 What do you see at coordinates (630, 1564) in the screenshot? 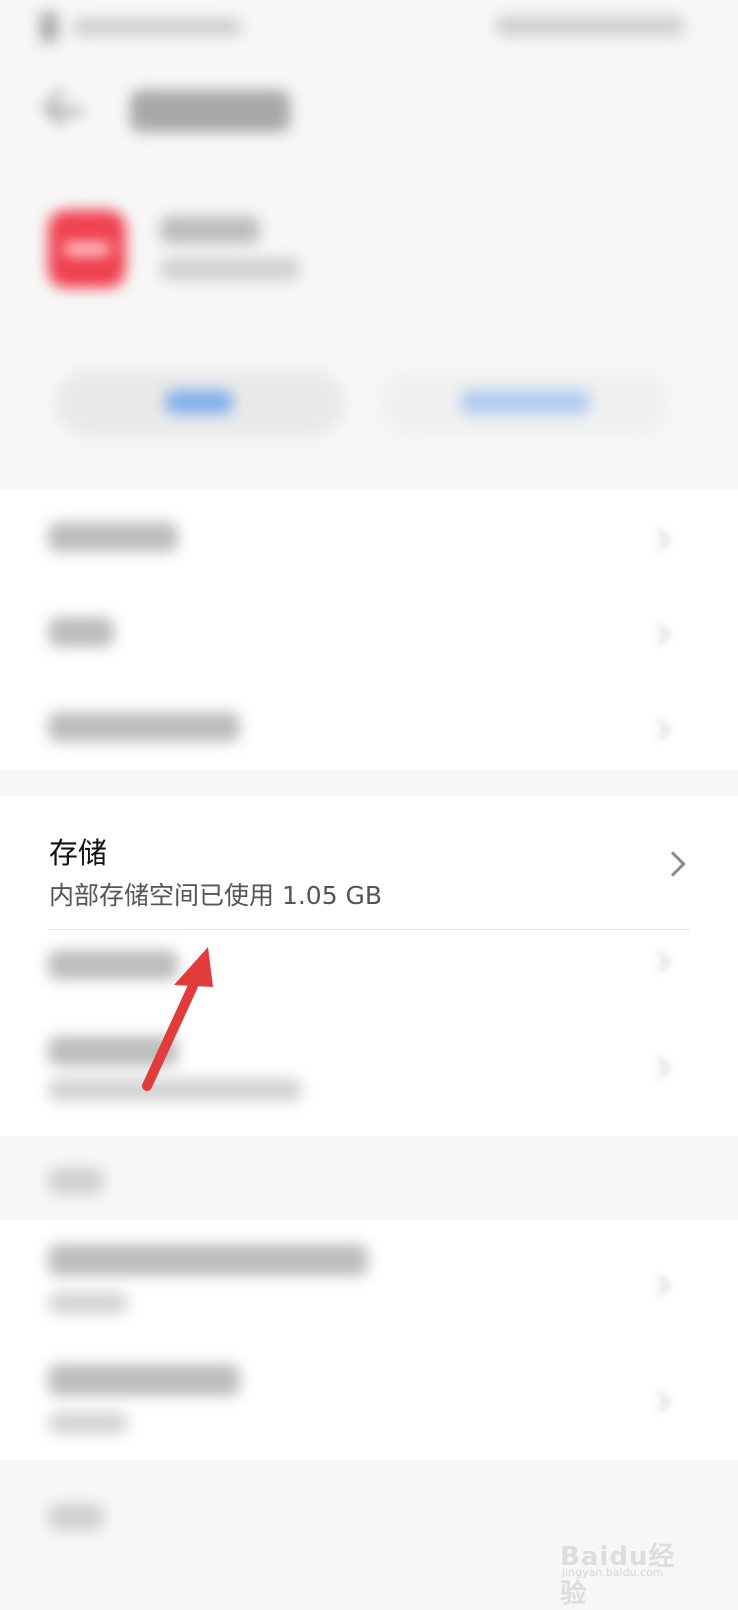
I see `watermark: Baidu经验 jingyan.baidu.com` at bounding box center [630, 1564].